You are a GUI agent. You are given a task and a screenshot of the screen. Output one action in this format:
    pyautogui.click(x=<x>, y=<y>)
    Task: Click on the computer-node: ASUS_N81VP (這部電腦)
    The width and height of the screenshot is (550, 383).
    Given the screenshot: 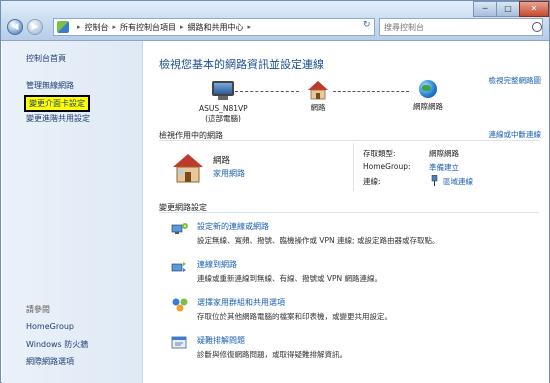 What is the action you would take?
    pyautogui.click(x=223, y=102)
    